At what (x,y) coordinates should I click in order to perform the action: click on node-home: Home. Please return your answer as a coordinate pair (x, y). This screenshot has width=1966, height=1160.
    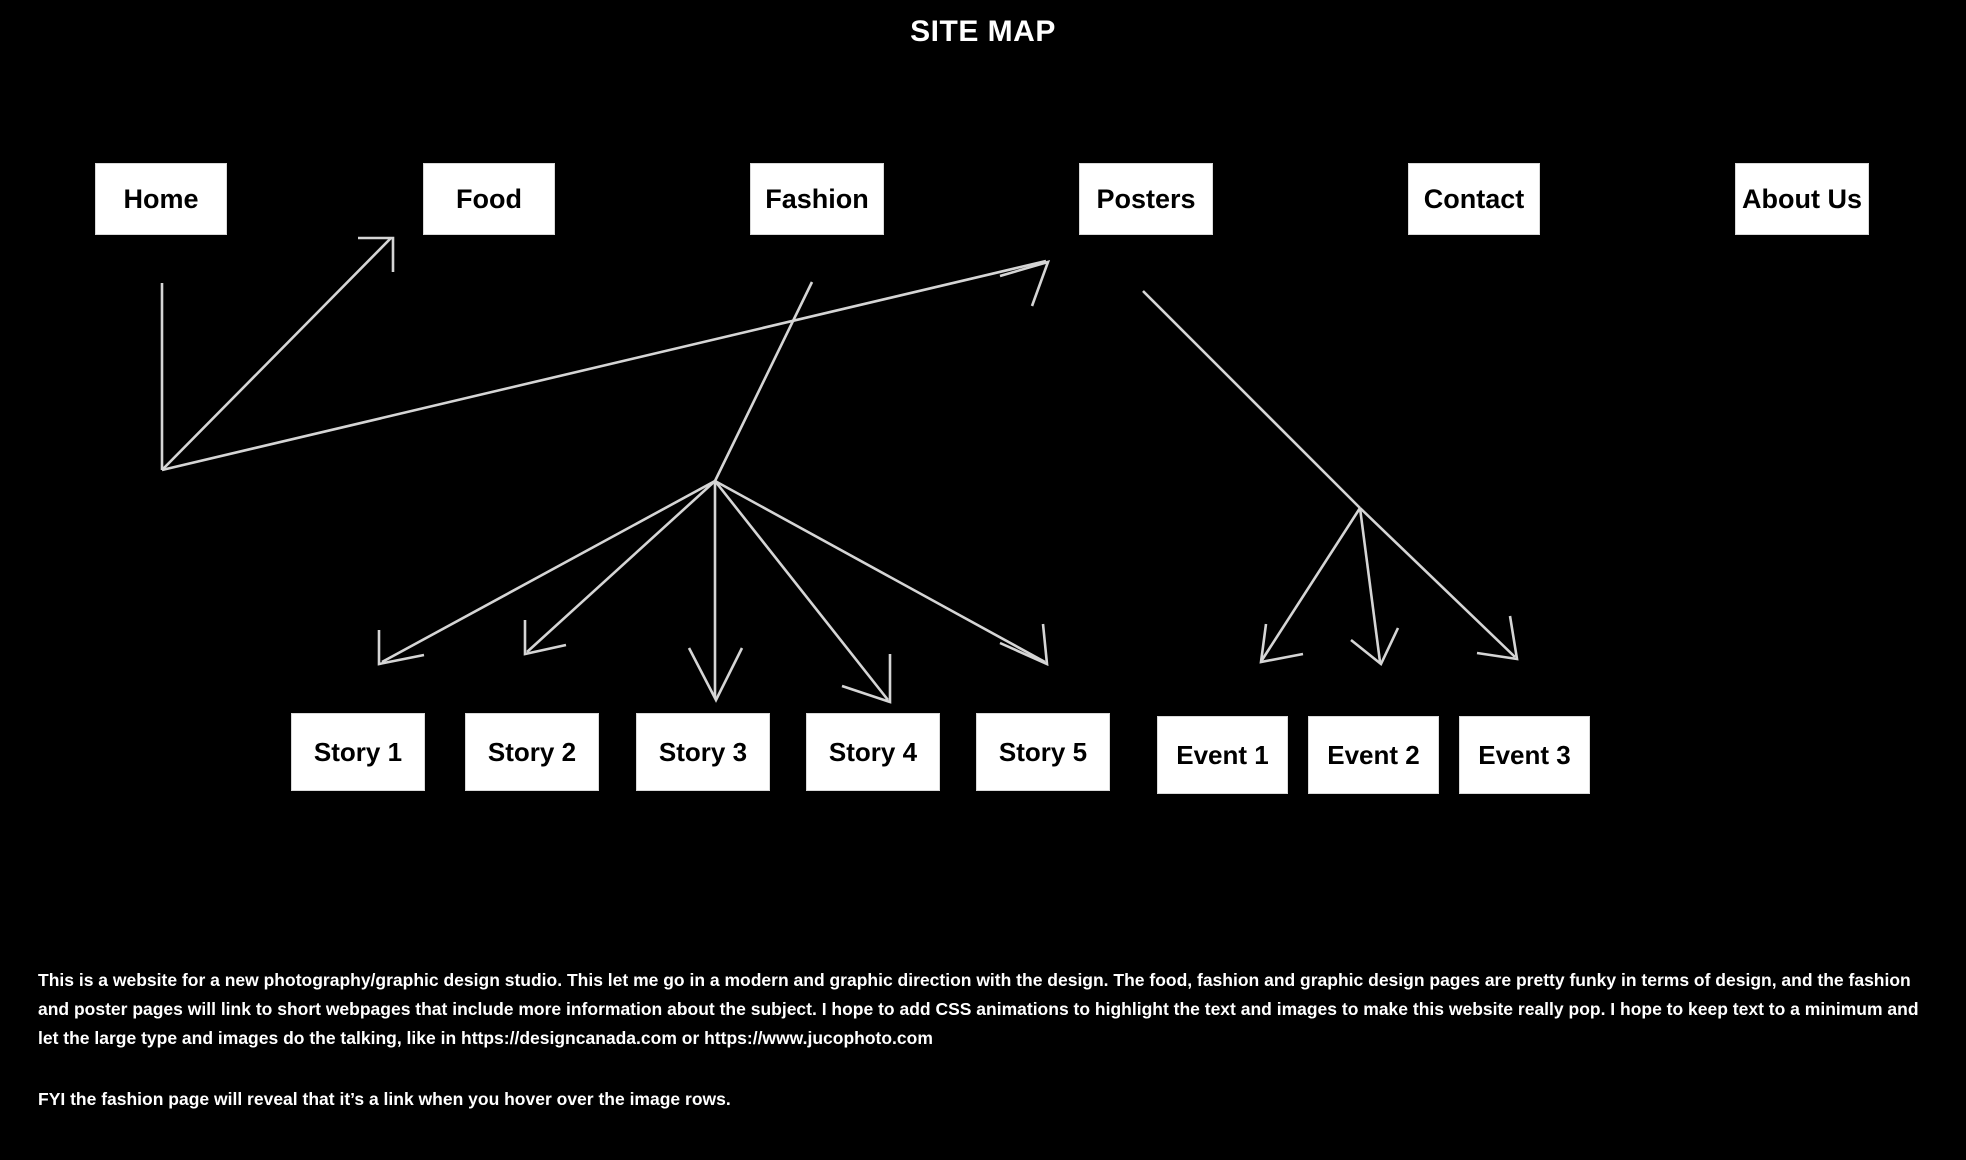
    Looking at the image, I should click on (161, 199).